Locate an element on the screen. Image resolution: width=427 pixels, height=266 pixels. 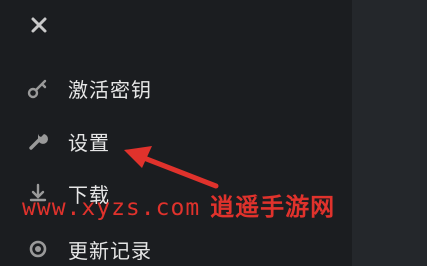
watermark-site-name: 逍遥手游网 is located at coordinates (273, 207).